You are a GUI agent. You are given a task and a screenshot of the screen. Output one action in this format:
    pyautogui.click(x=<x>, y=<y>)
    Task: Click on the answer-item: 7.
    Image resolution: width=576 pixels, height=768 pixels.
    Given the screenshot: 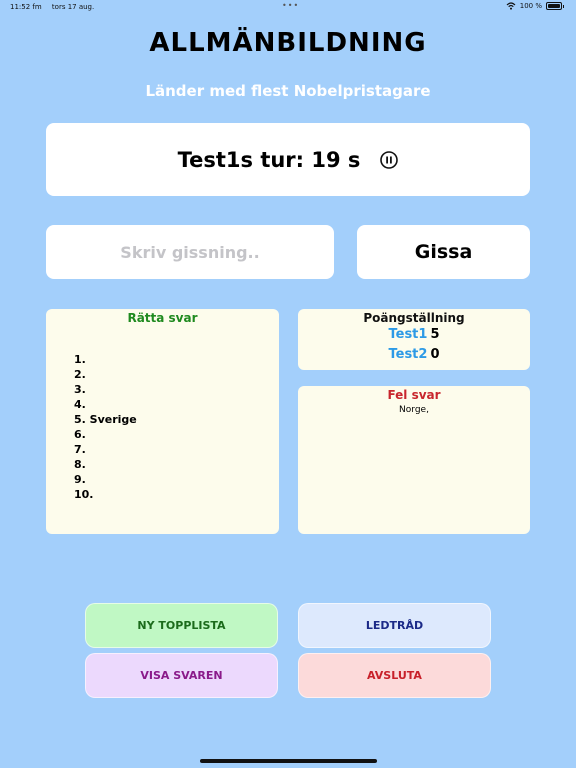 What is the action you would take?
    pyautogui.click(x=80, y=449)
    